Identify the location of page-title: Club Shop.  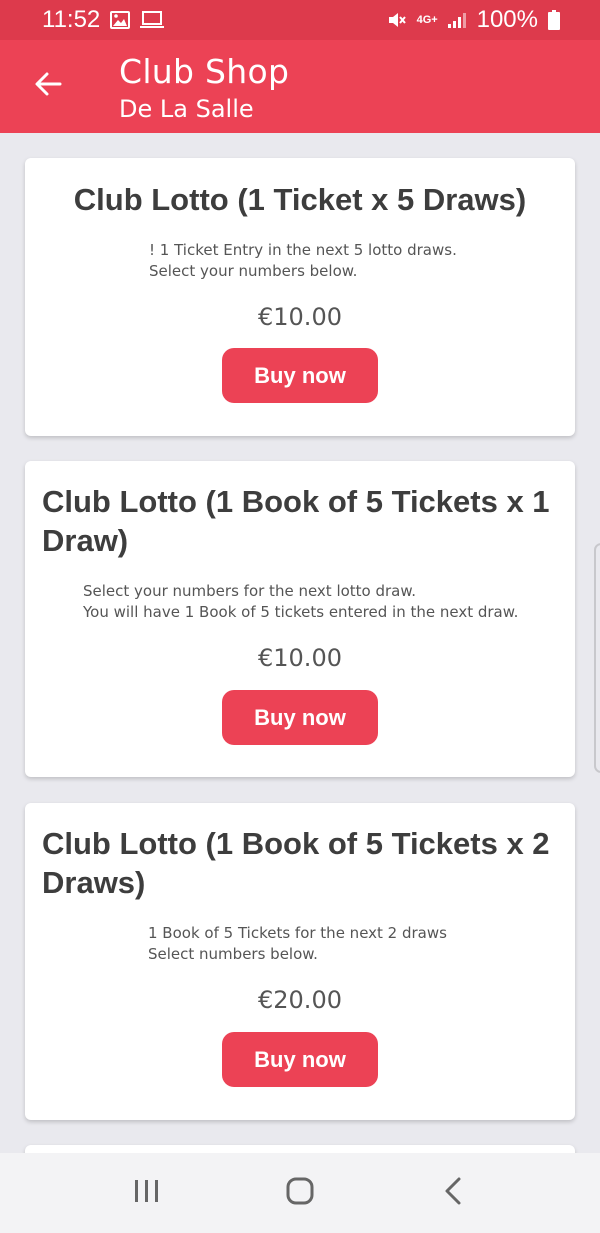
(204, 71).